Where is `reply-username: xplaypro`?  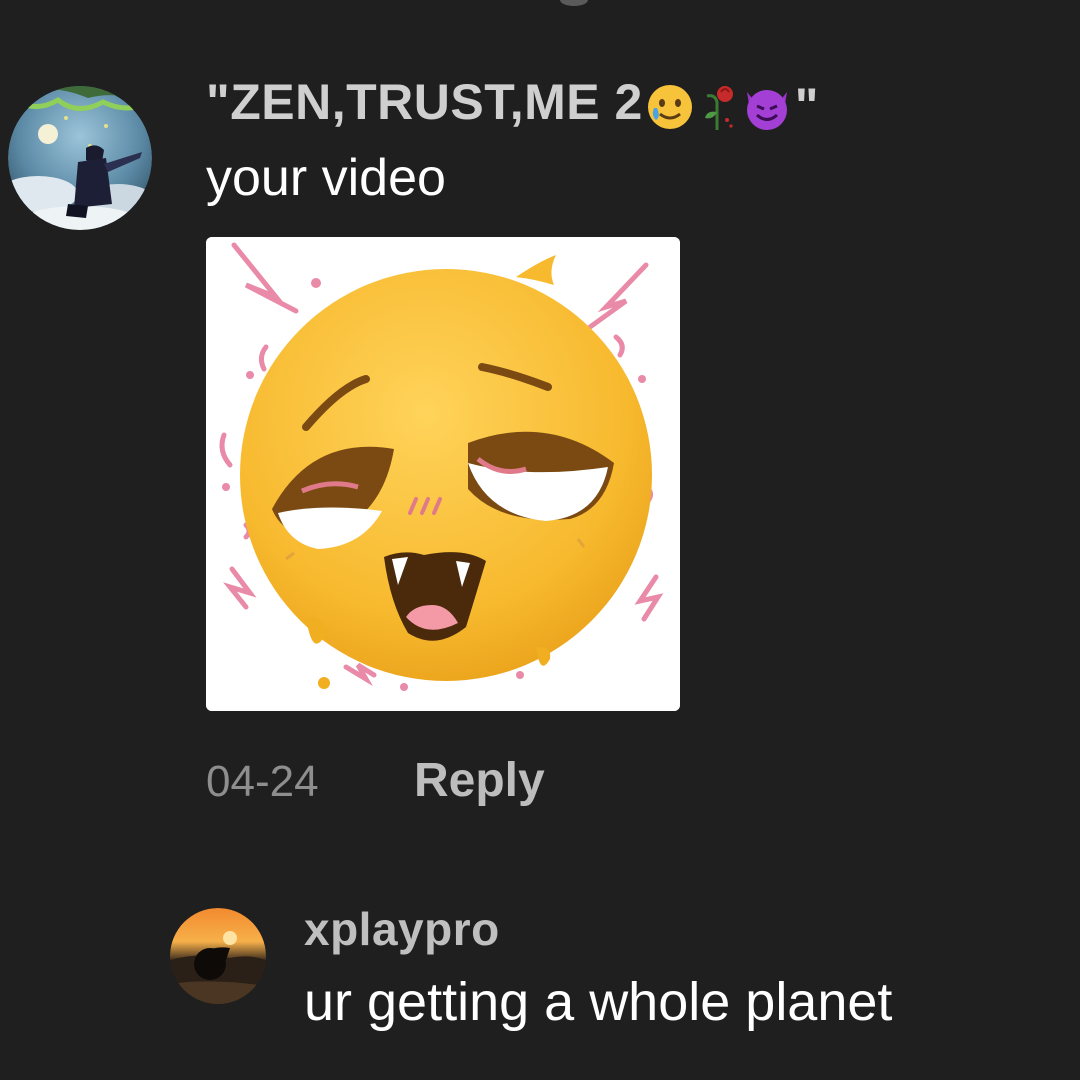
reply-username: xplaypro is located at coordinates (402, 929).